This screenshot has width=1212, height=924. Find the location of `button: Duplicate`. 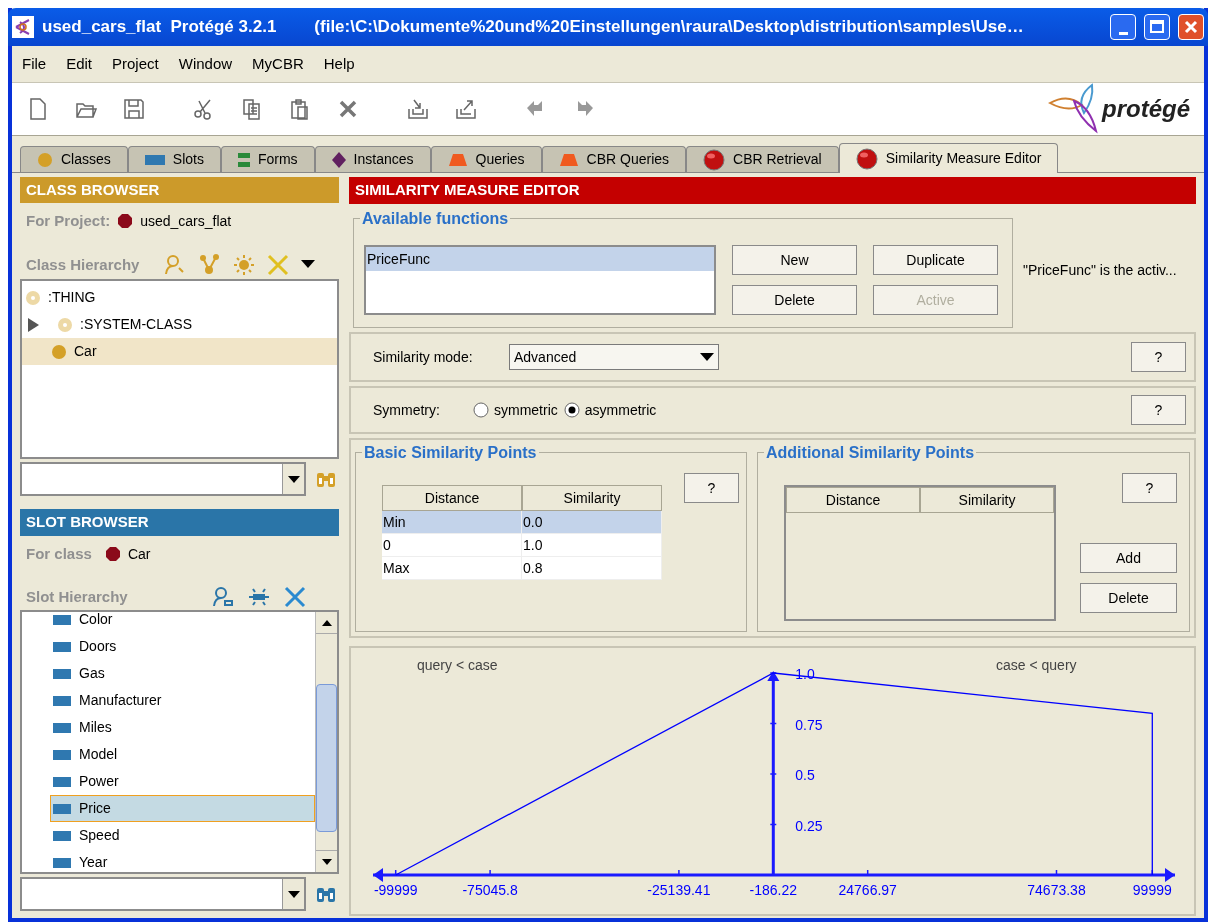

button: Duplicate is located at coordinates (935, 260).